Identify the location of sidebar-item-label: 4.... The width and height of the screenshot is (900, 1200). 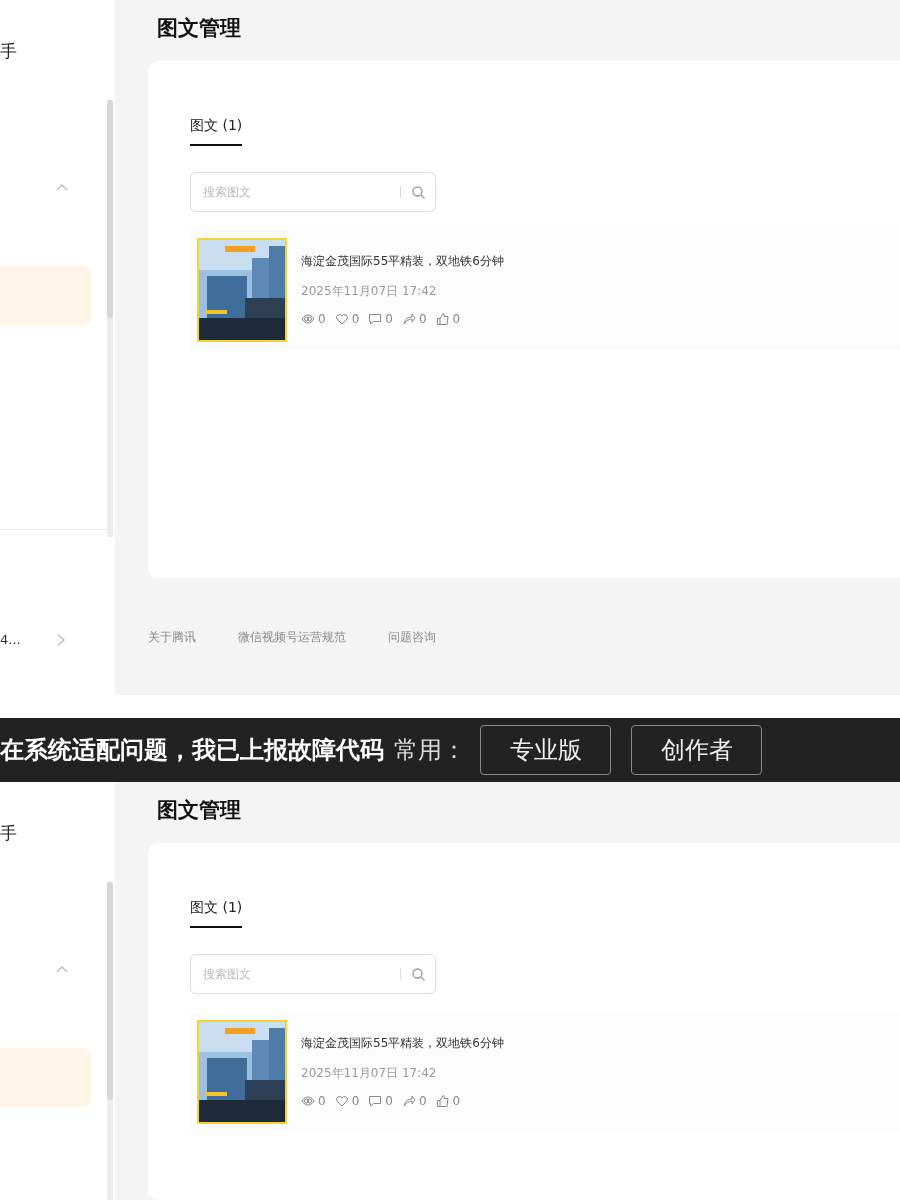
(27, 640).